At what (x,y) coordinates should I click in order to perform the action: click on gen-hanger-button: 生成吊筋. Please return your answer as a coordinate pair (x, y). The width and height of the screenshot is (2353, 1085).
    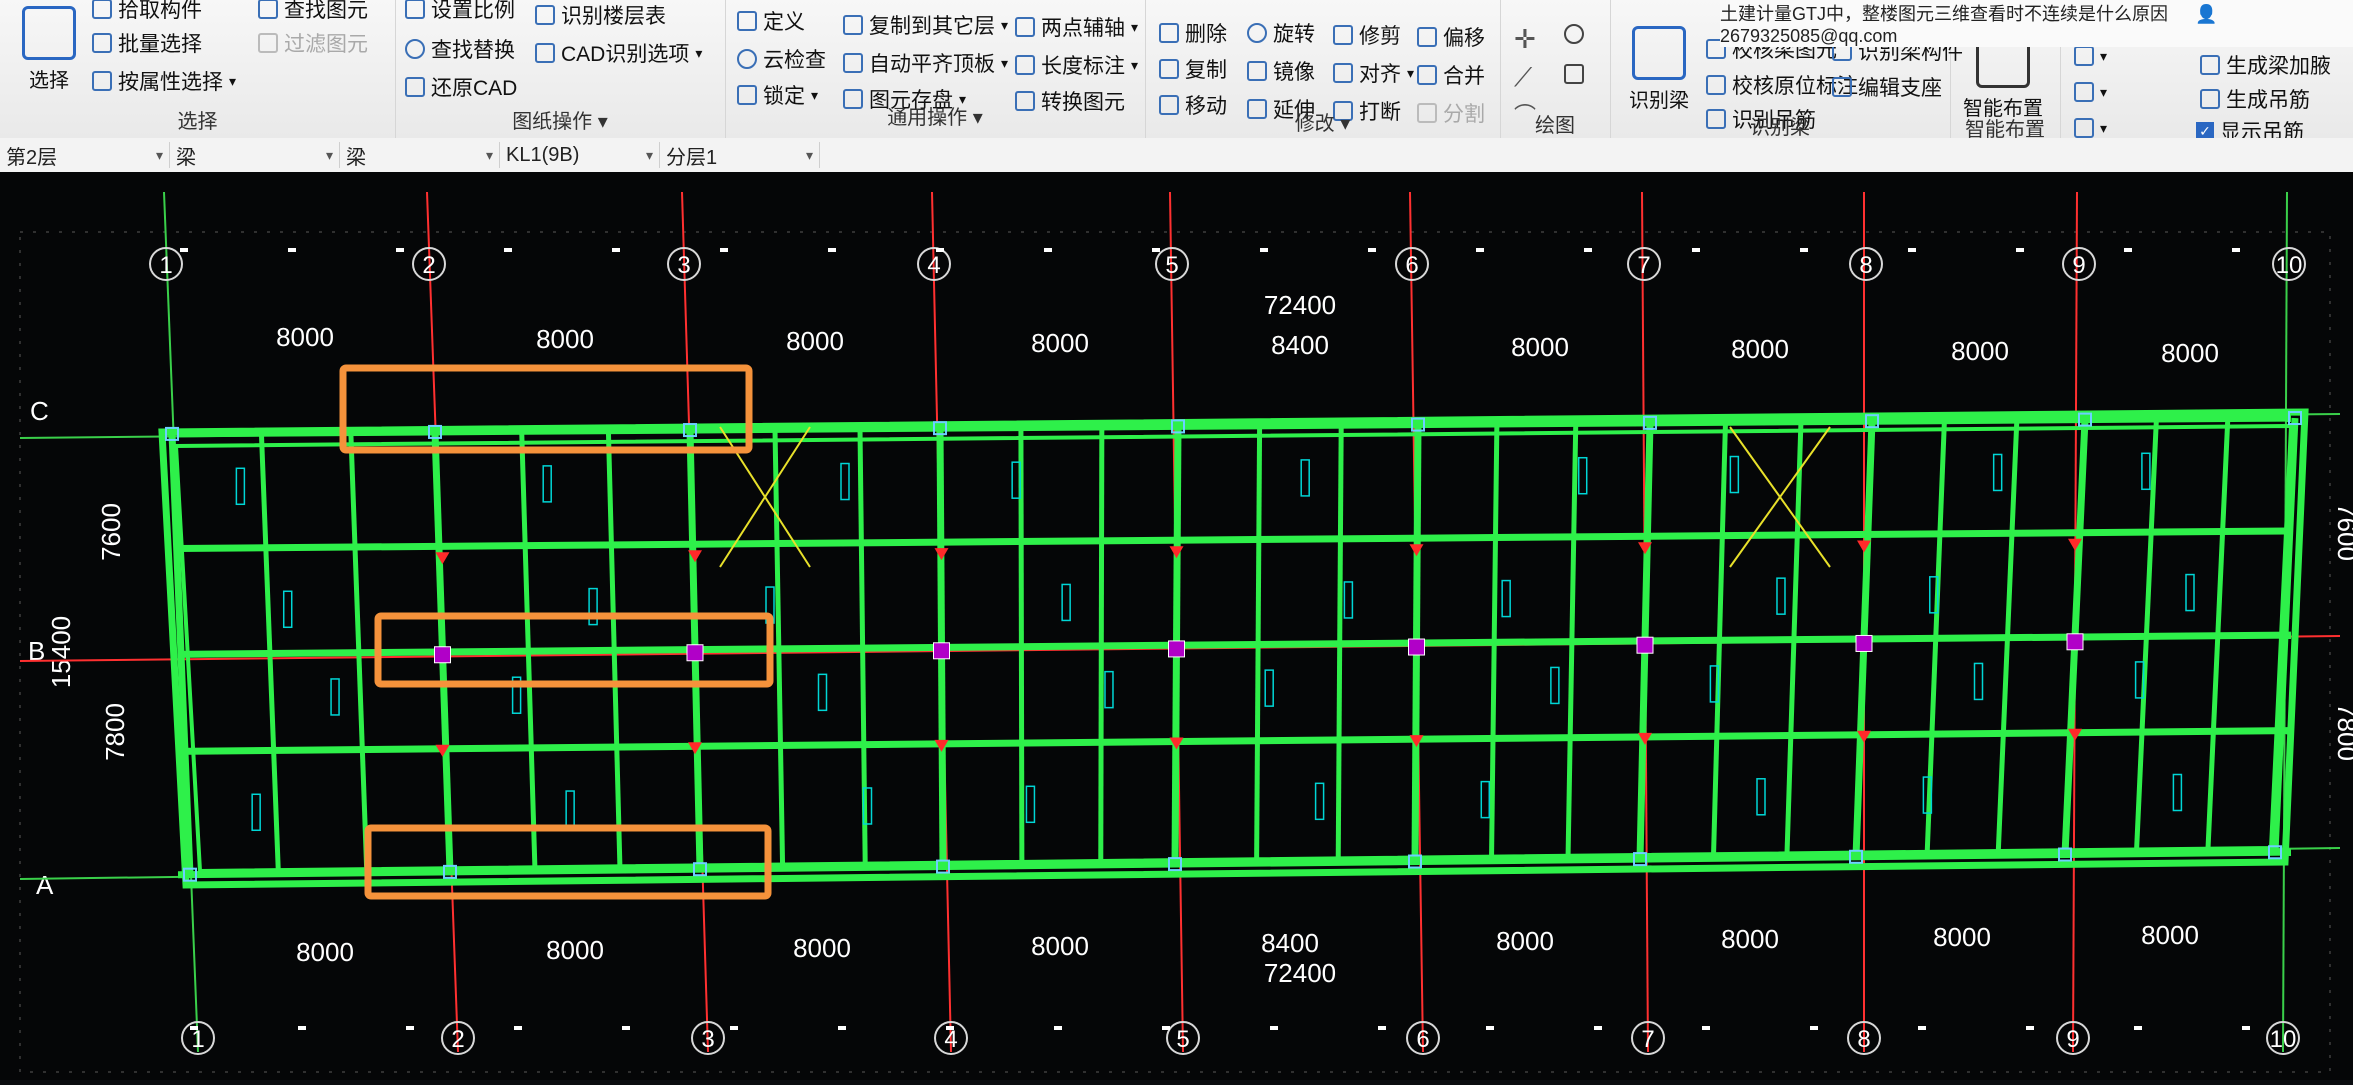
    Looking at the image, I should click on (2255, 99).